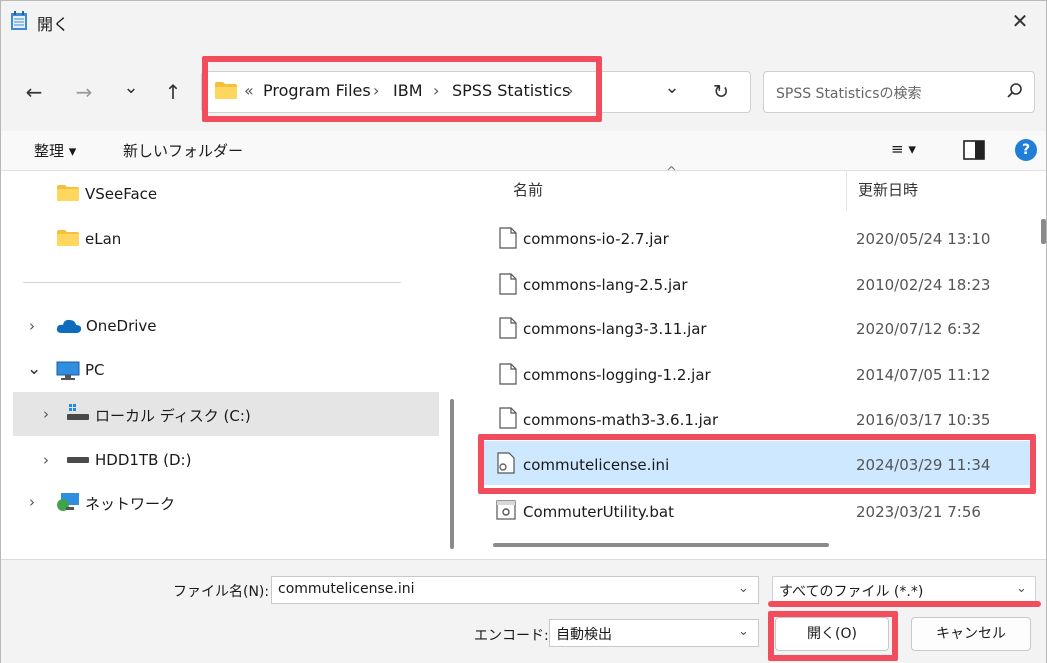 The height and width of the screenshot is (663, 1047). What do you see at coordinates (617, 375) in the screenshot?
I see `file-name: commons-logging-1.2.jar` at bounding box center [617, 375].